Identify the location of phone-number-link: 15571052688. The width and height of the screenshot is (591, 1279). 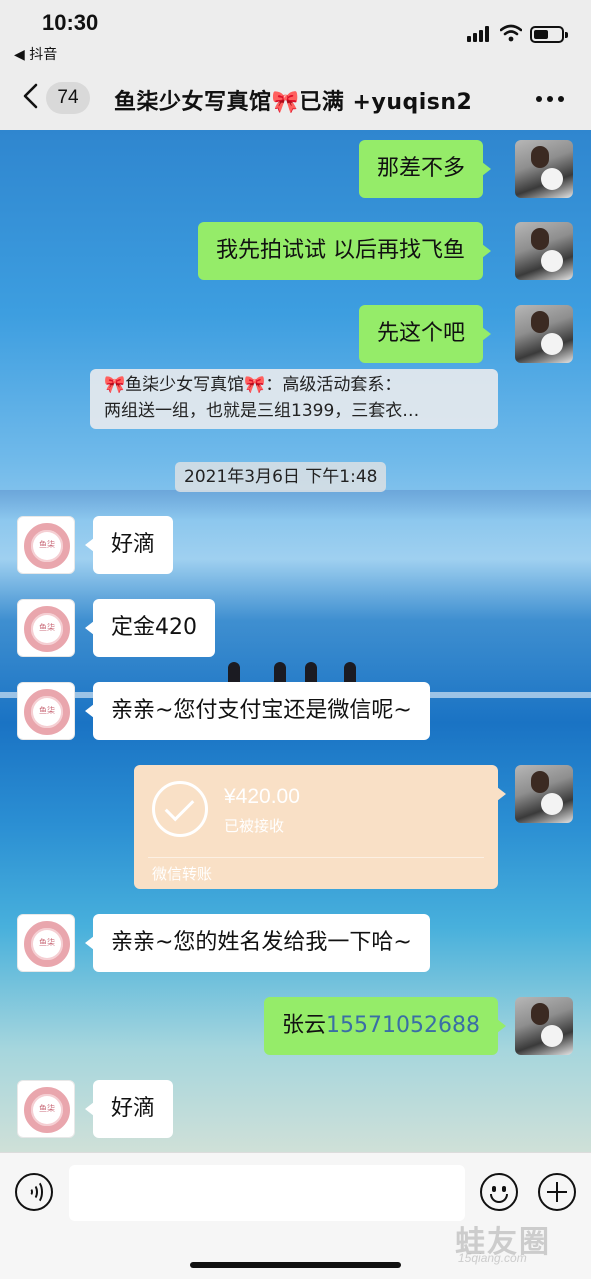
(403, 1025).